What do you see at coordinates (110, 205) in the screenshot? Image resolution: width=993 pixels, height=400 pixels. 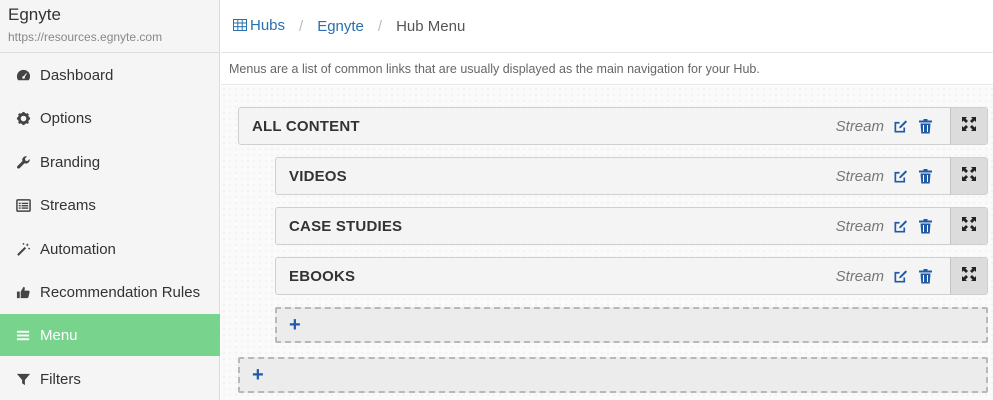 I see `sidebar-item-streams: Streams` at bounding box center [110, 205].